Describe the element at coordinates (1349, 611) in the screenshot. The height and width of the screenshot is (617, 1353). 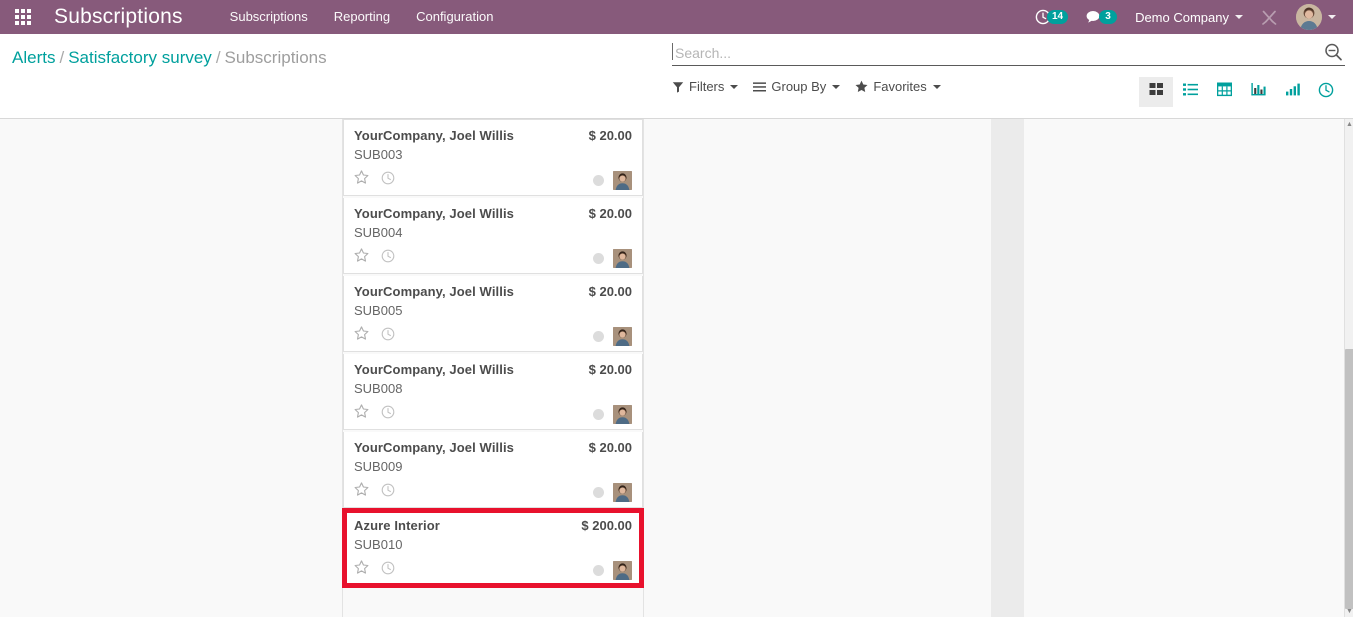
I see `scroll-down-arrow: ▼` at that location.